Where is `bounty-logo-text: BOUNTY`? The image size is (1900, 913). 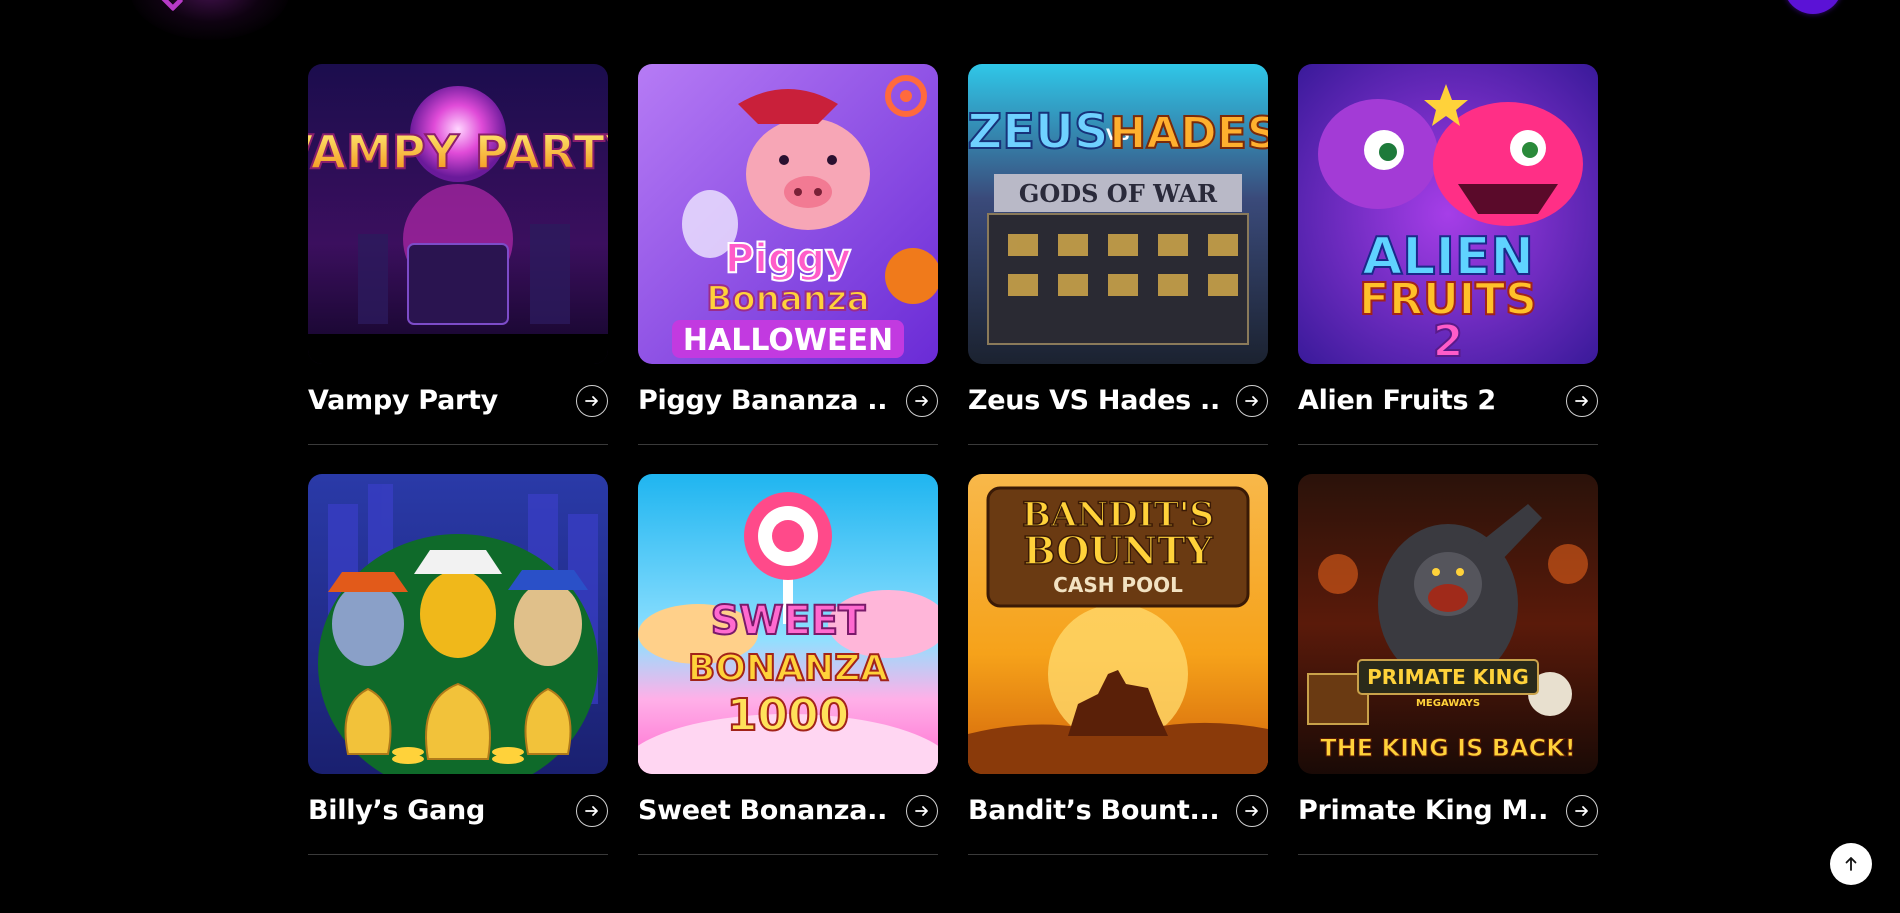 bounty-logo-text: BOUNTY is located at coordinates (1118, 550).